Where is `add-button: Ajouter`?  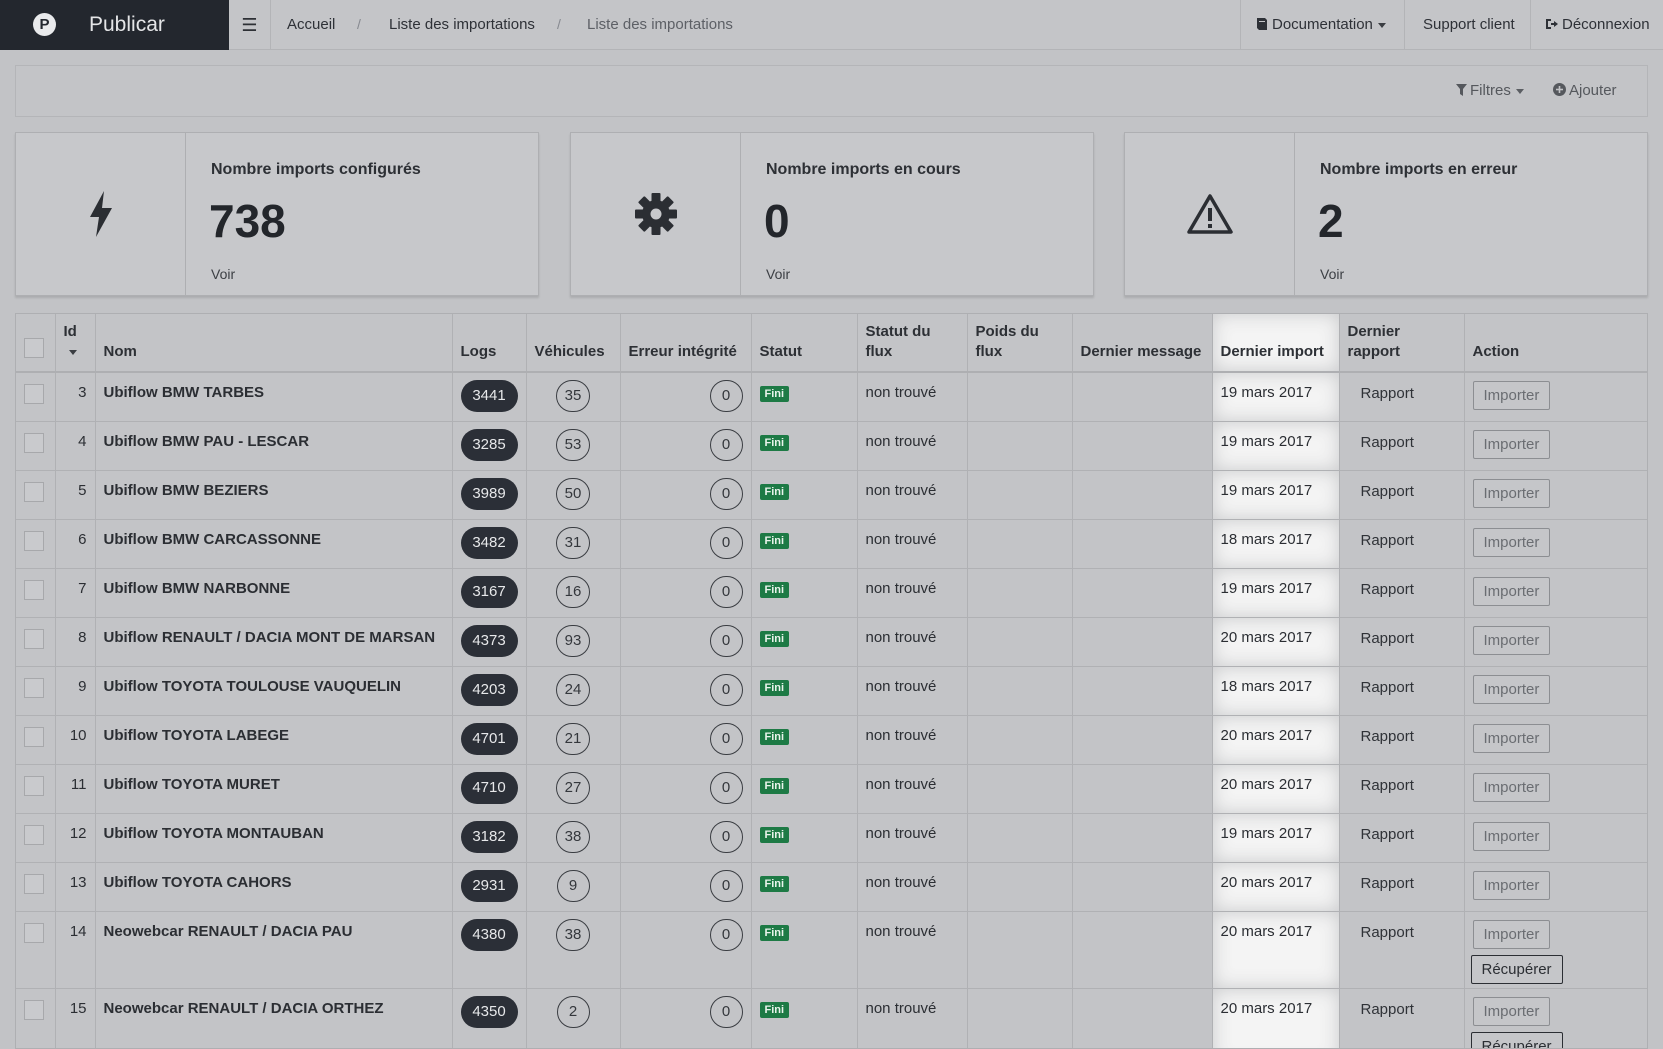 add-button: Ajouter is located at coordinates (1585, 90).